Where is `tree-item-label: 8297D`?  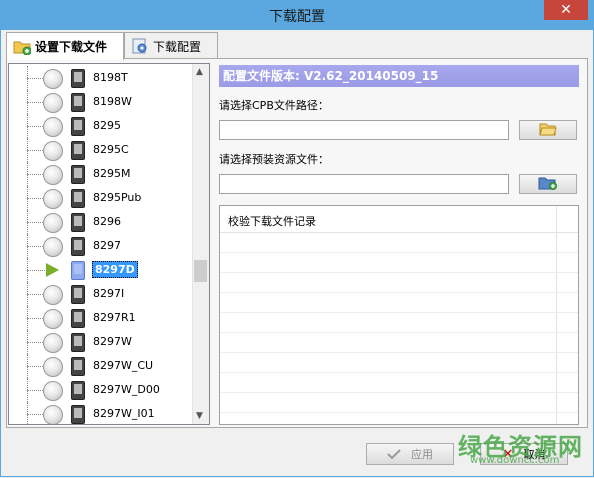 tree-item-label: 8297D is located at coordinates (115, 269).